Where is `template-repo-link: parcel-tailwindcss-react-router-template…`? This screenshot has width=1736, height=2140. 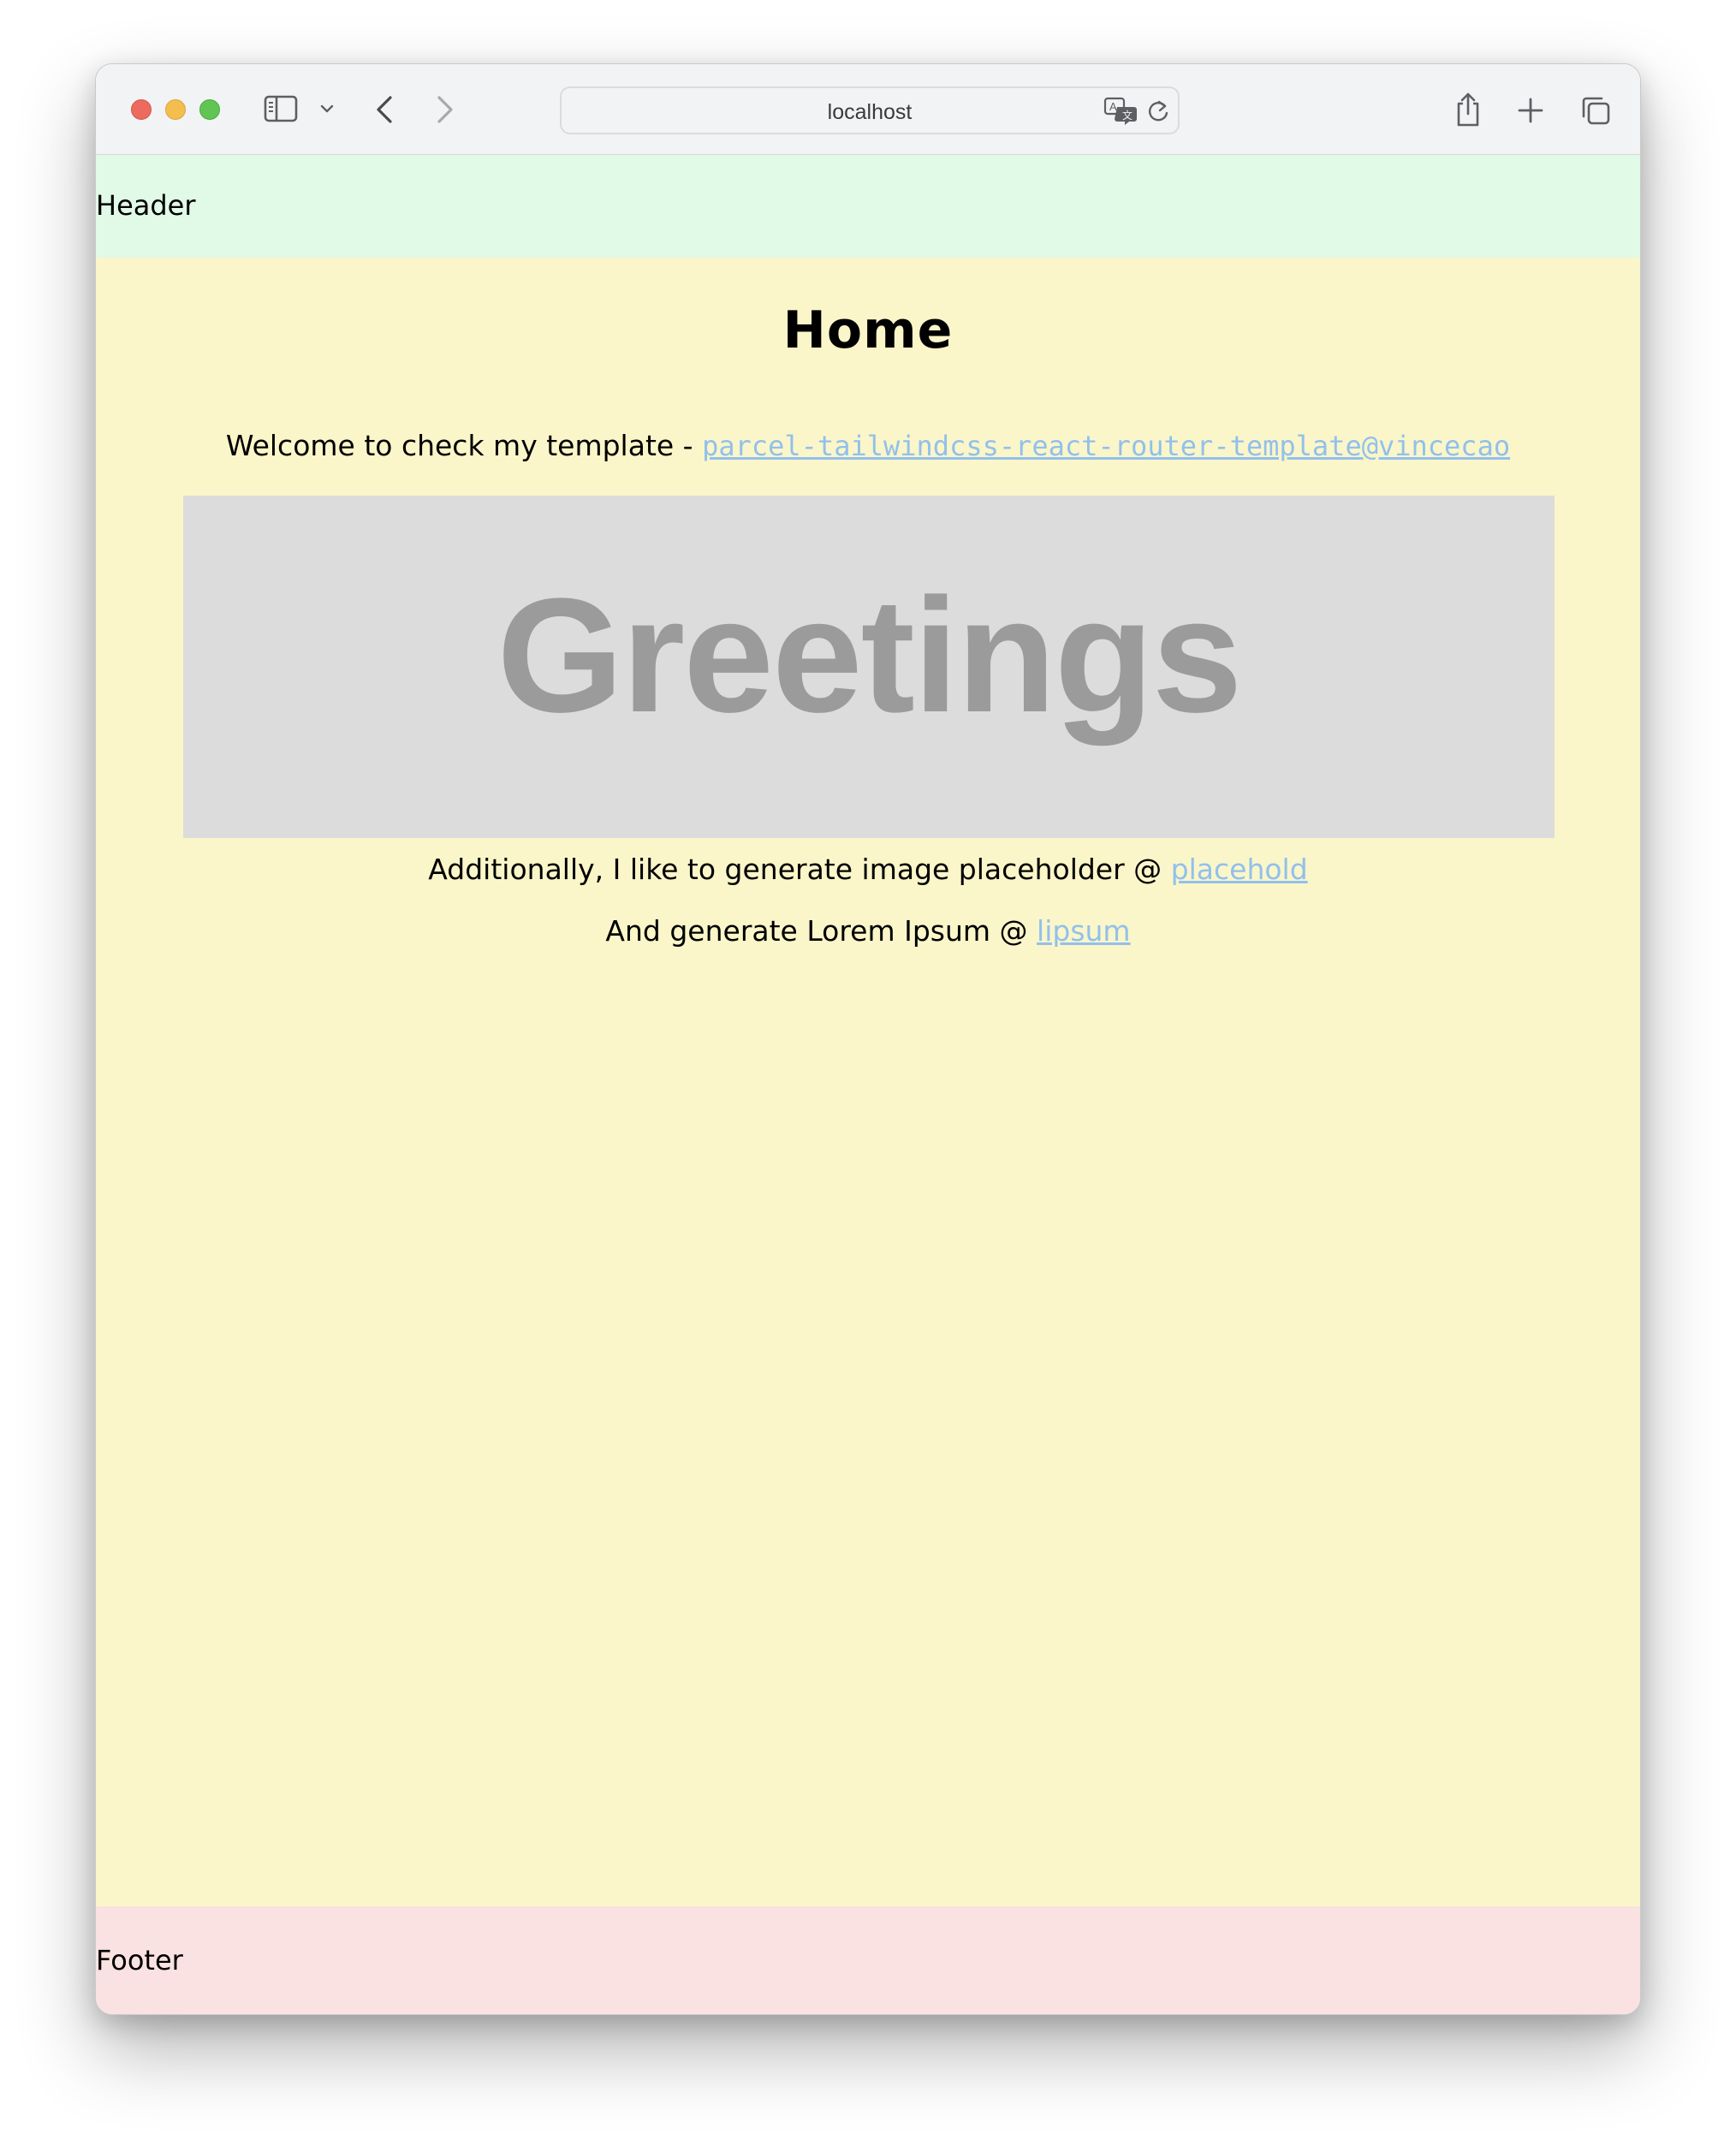
template-repo-link: parcel-tailwindcss-react-router-template… is located at coordinates (1106, 446).